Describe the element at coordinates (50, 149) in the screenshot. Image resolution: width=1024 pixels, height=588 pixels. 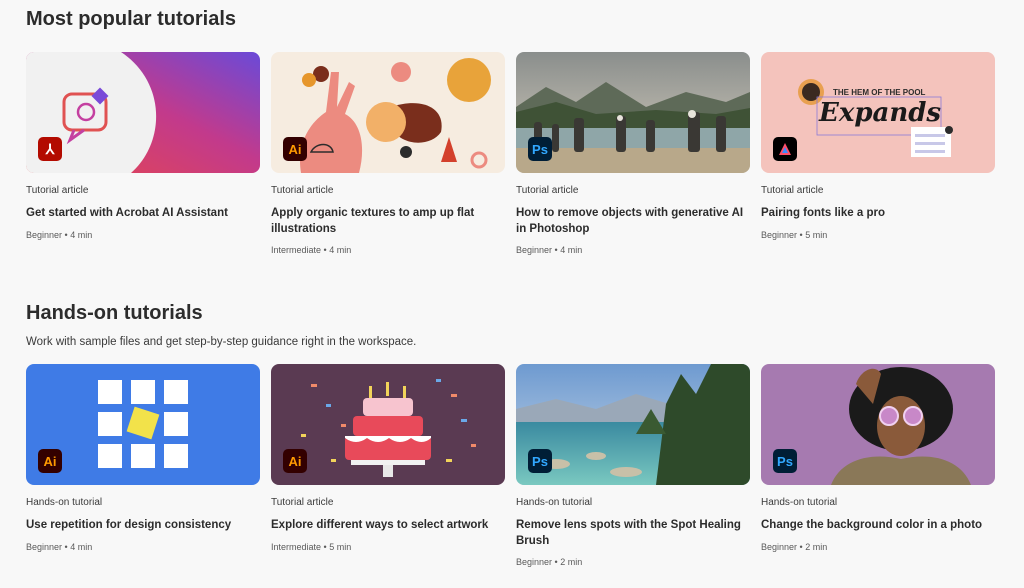
I see `acrobat-icon: ⅄` at that location.